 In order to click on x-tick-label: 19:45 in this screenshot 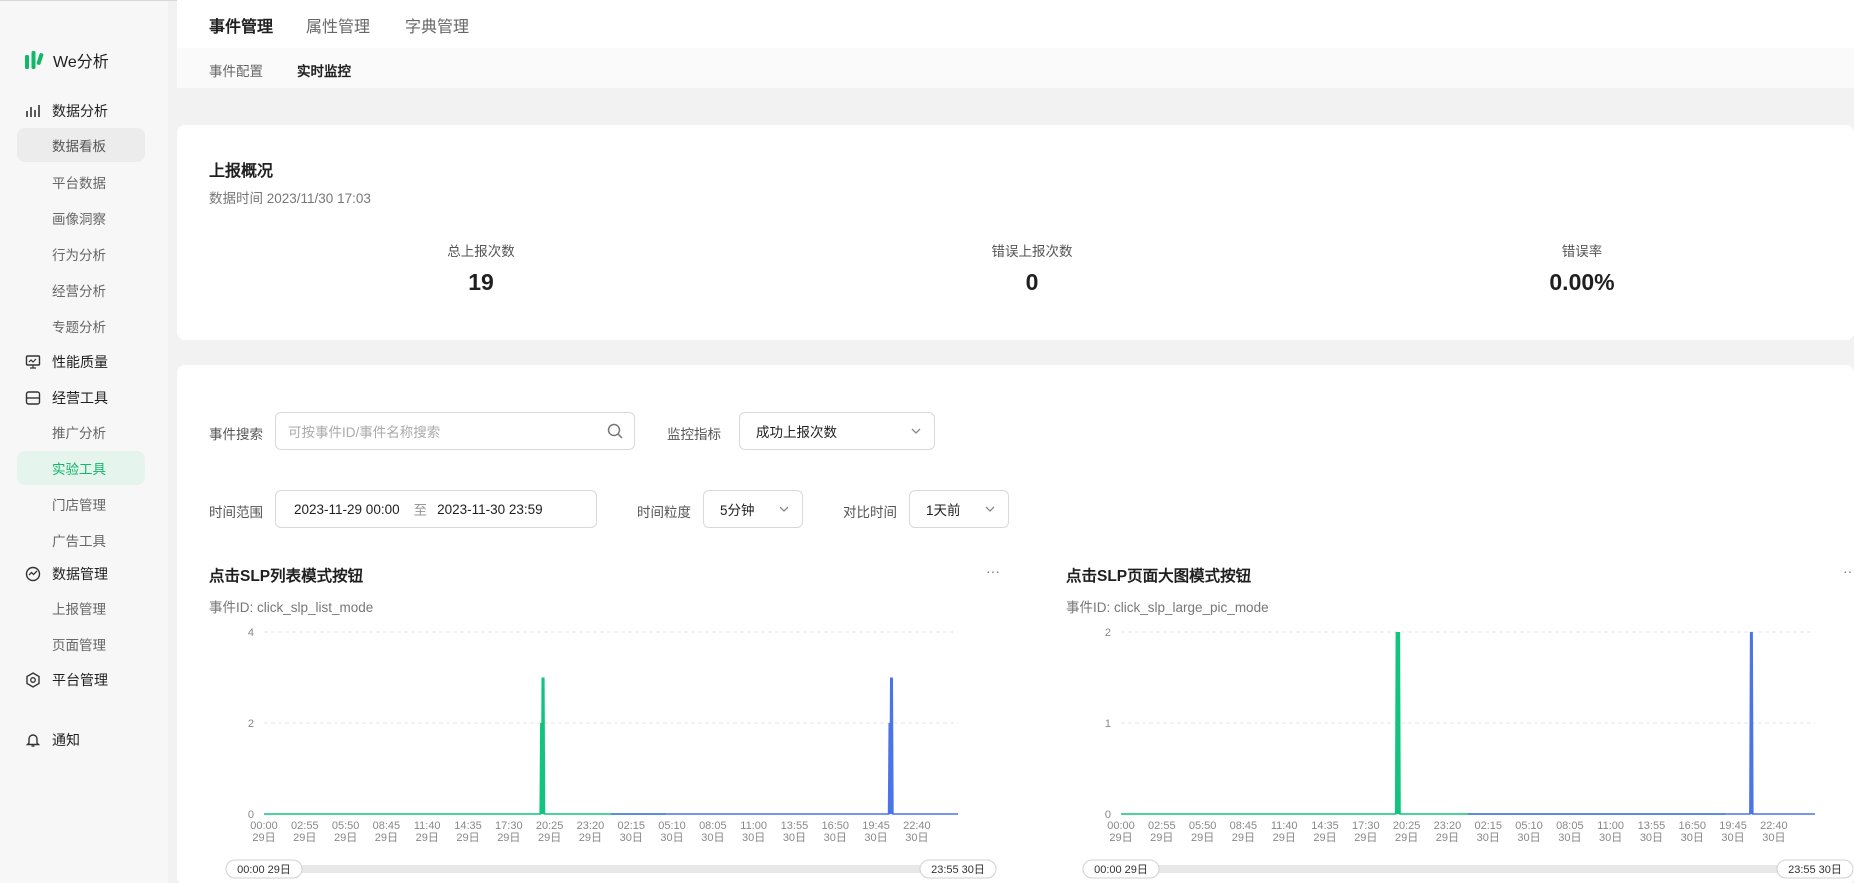, I will do `click(1733, 826)`.